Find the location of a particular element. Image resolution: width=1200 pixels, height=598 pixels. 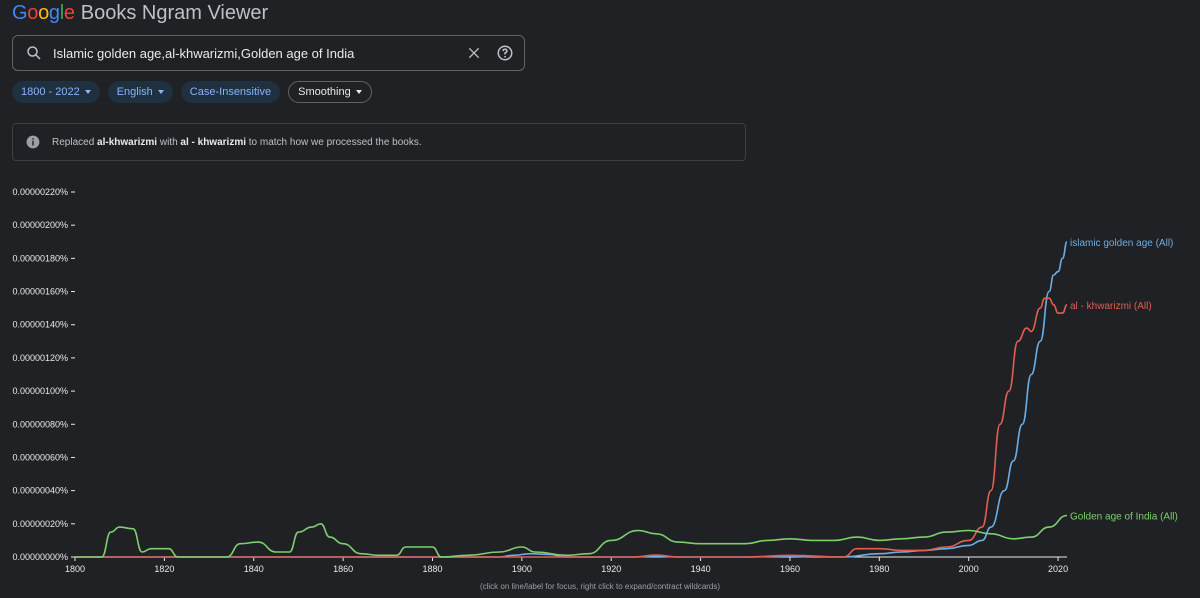

help-icon is located at coordinates (505, 53).